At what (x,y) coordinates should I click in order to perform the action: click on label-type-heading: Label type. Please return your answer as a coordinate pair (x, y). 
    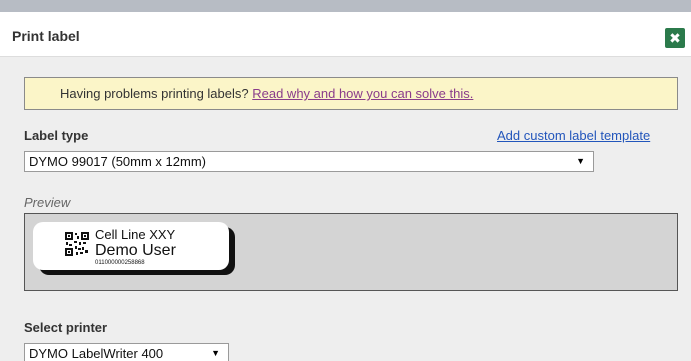
    Looking at the image, I should click on (56, 135).